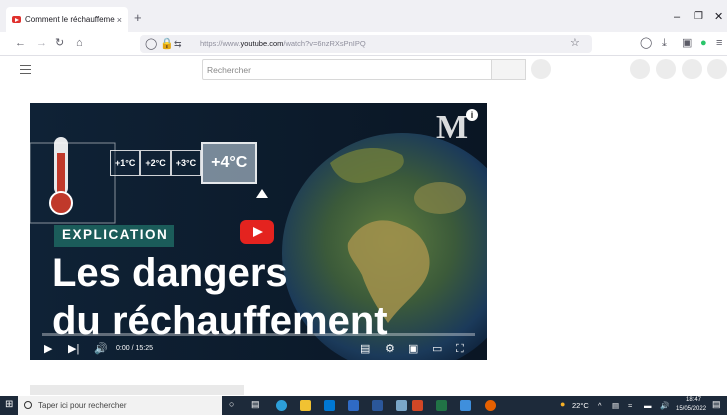  What do you see at coordinates (377, 405) in the screenshot?
I see `word-icon` at bounding box center [377, 405].